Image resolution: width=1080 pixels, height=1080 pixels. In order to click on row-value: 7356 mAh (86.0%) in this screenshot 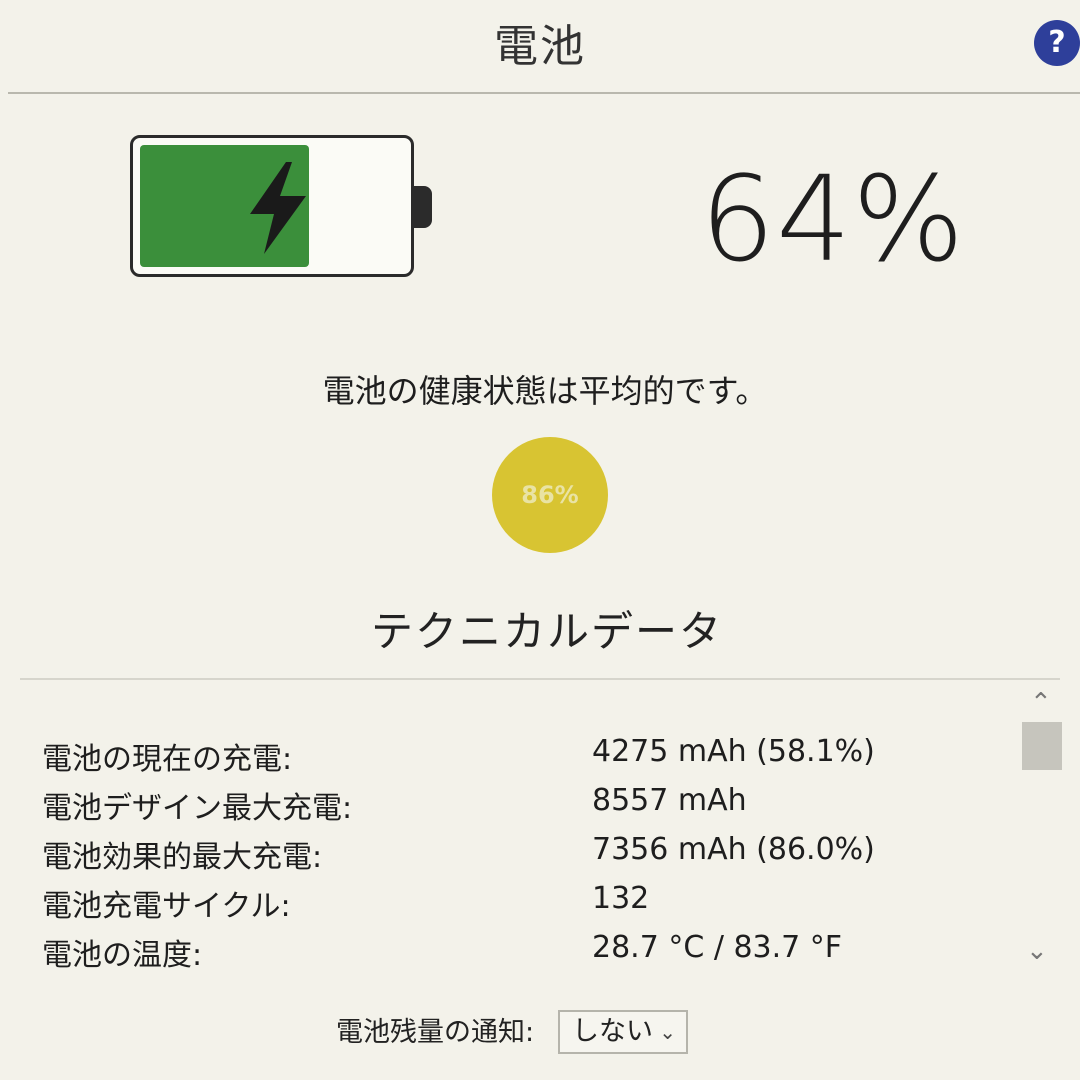, I will do `click(733, 849)`.